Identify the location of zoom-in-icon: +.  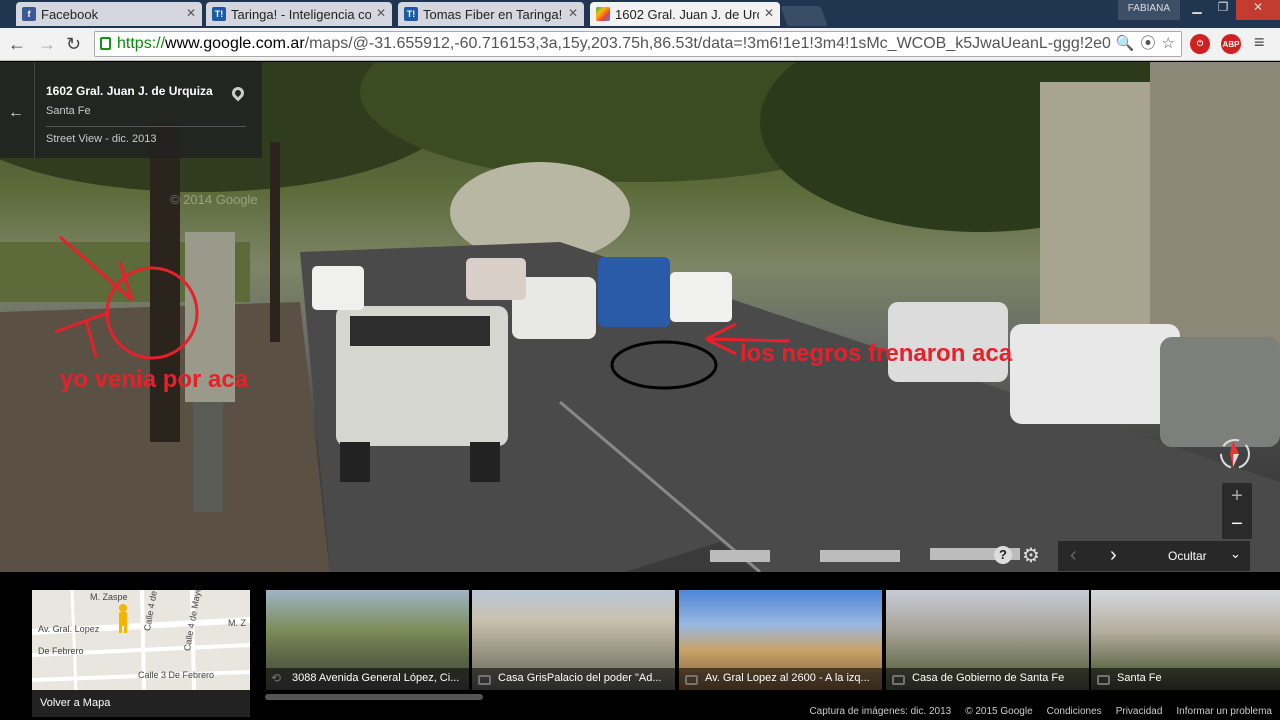
(1237, 497).